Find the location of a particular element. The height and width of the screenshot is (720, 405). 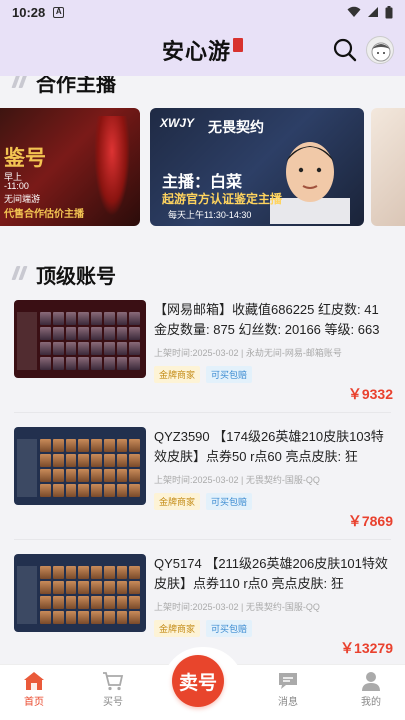

home-icon is located at coordinates (34, 681).